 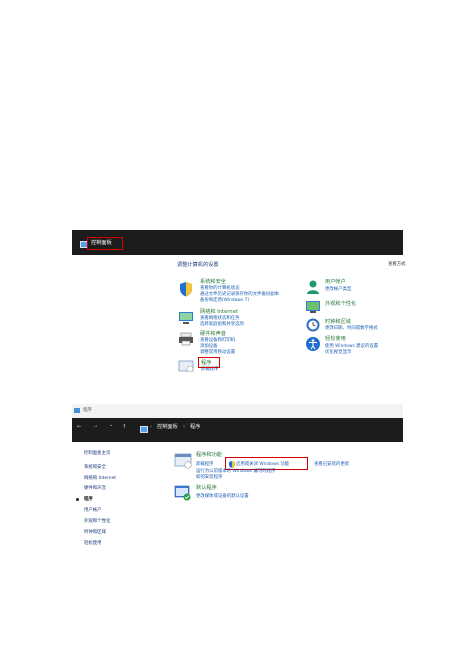 I want to click on up-button: ↑, so click(x=124, y=427).